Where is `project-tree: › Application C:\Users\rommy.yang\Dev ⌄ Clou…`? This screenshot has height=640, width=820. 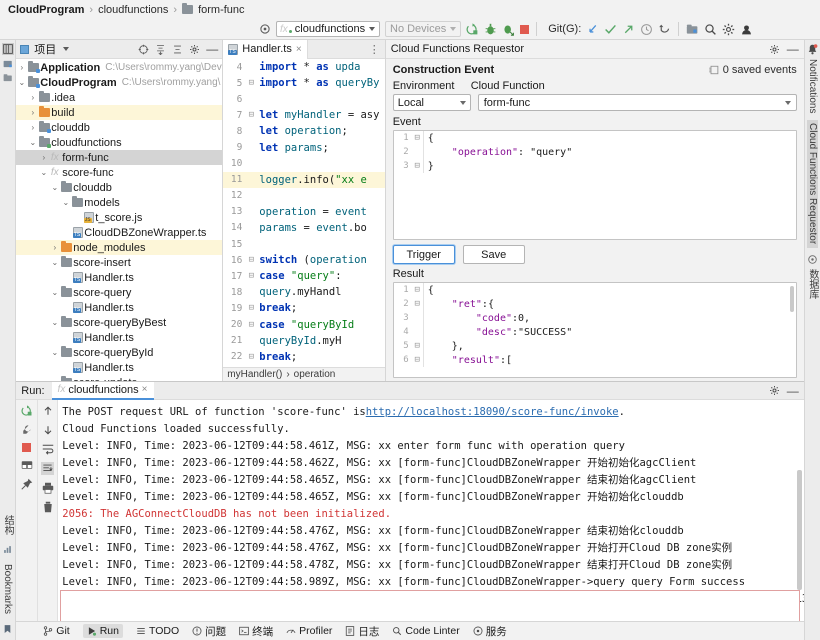
project-tree: › Application C:\Users\rommy.yang\Dev ⌄ Clou… is located at coordinates (119, 220).